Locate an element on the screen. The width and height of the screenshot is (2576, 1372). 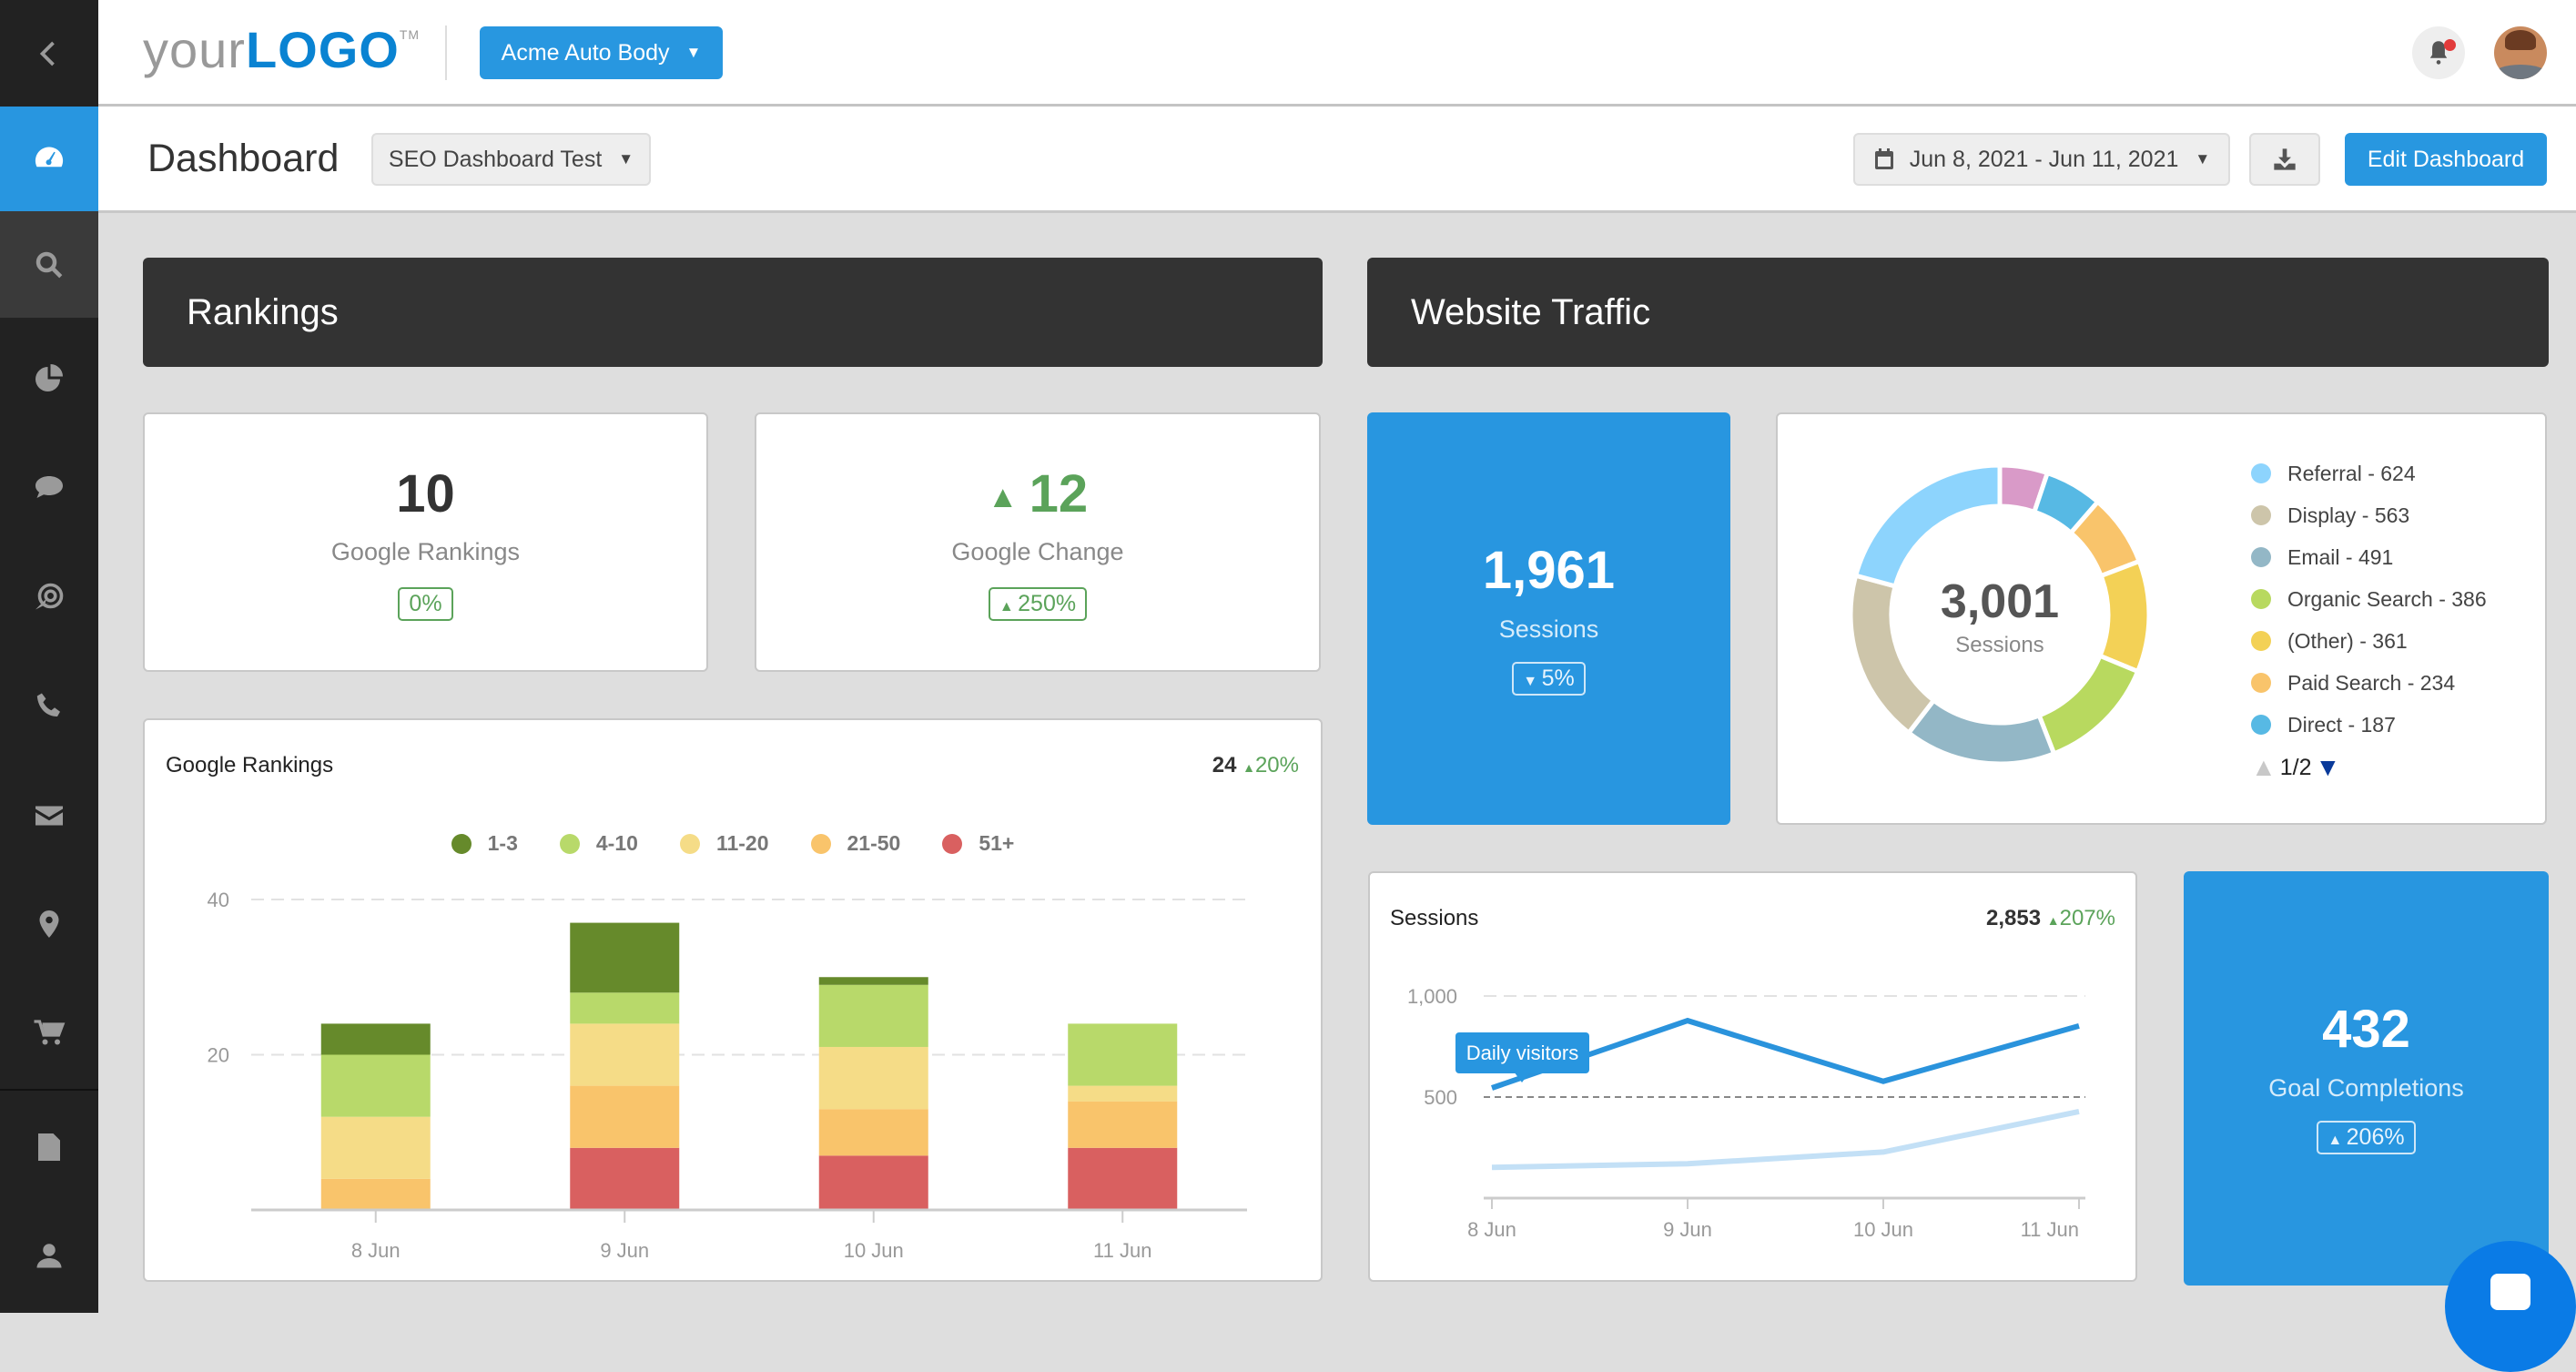
avatar is located at coordinates (2520, 52).